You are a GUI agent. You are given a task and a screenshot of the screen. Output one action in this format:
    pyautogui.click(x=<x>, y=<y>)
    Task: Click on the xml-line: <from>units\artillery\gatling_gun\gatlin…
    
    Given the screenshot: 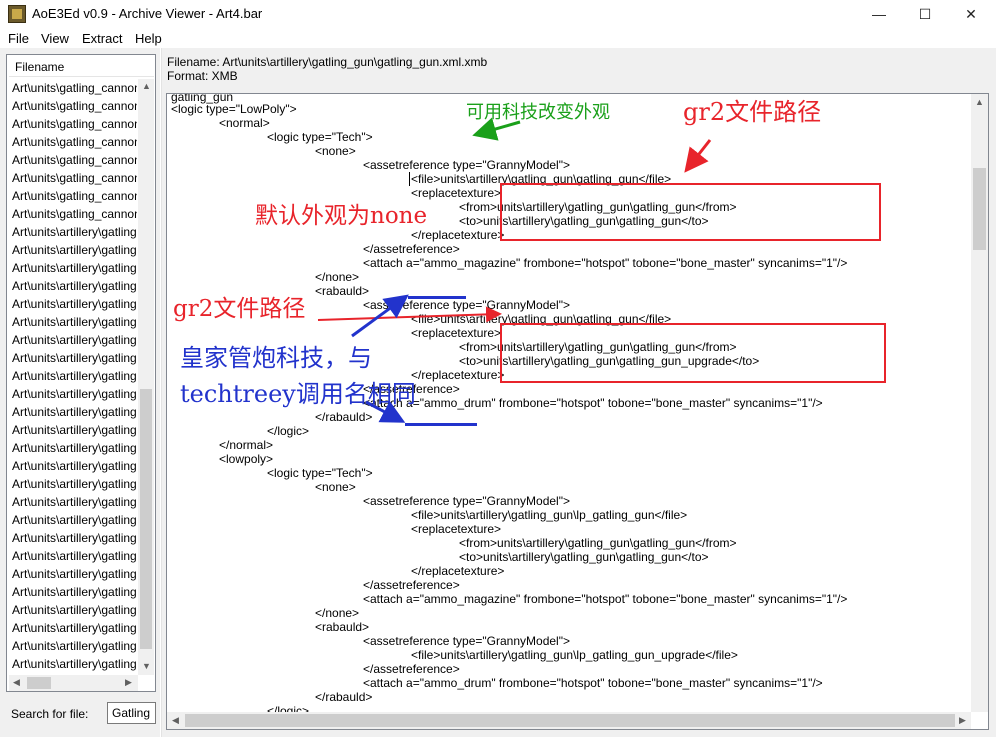 What is the action you would take?
    pyautogui.click(x=598, y=543)
    